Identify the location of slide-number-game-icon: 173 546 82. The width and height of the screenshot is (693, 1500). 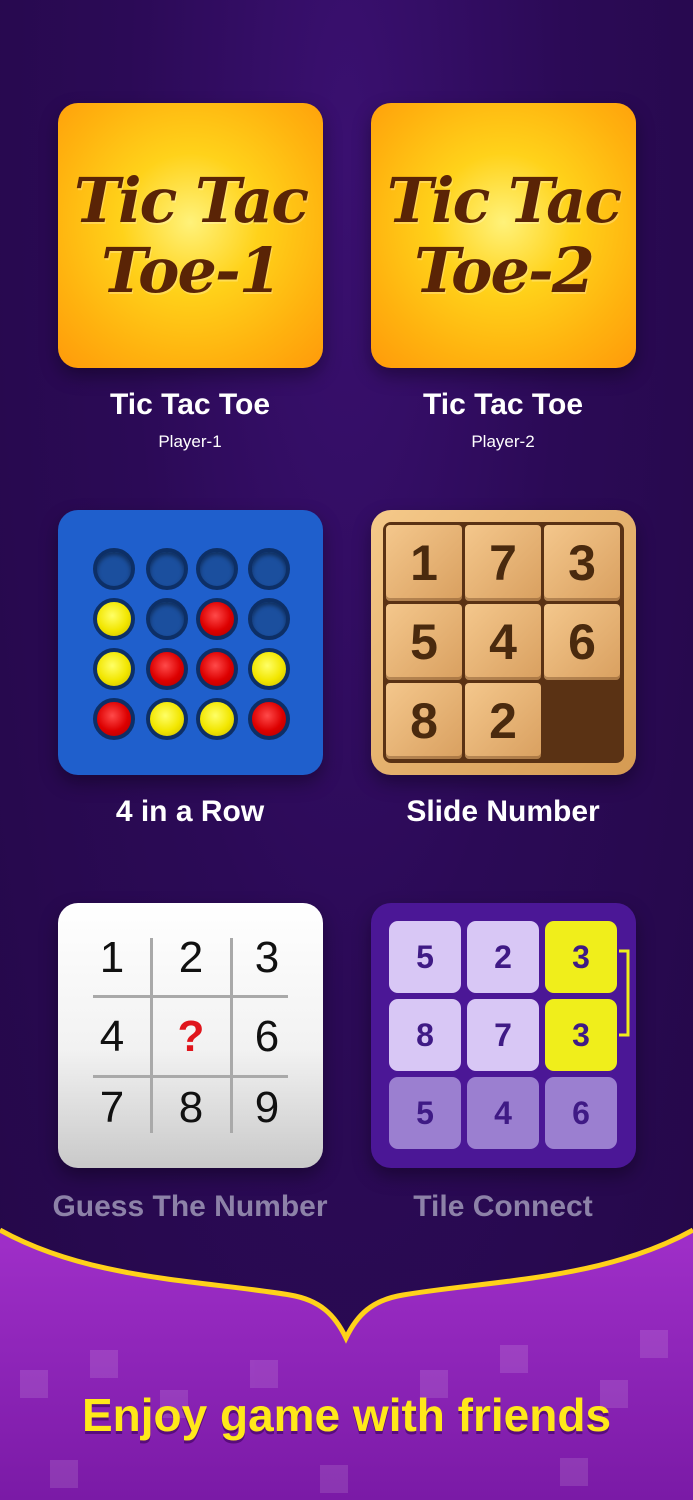
(503, 642).